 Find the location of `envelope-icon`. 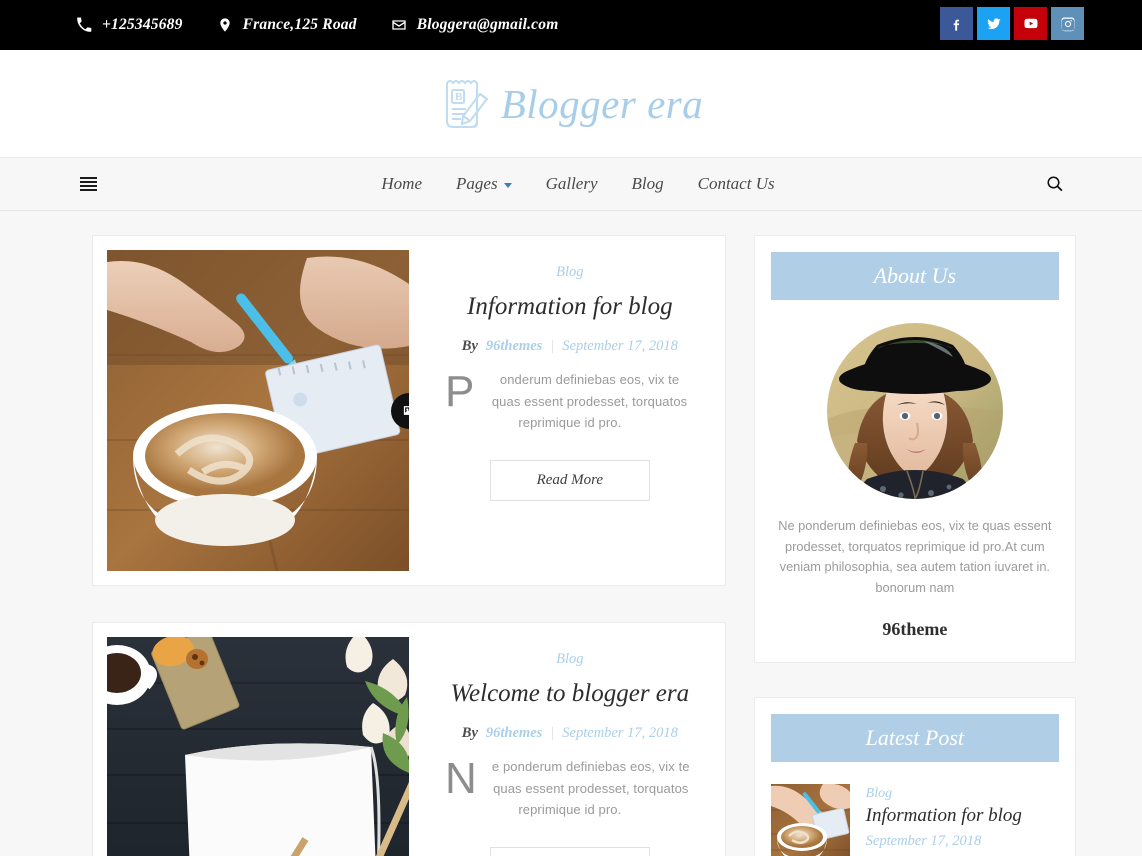

envelope-icon is located at coordinates (399, 25).